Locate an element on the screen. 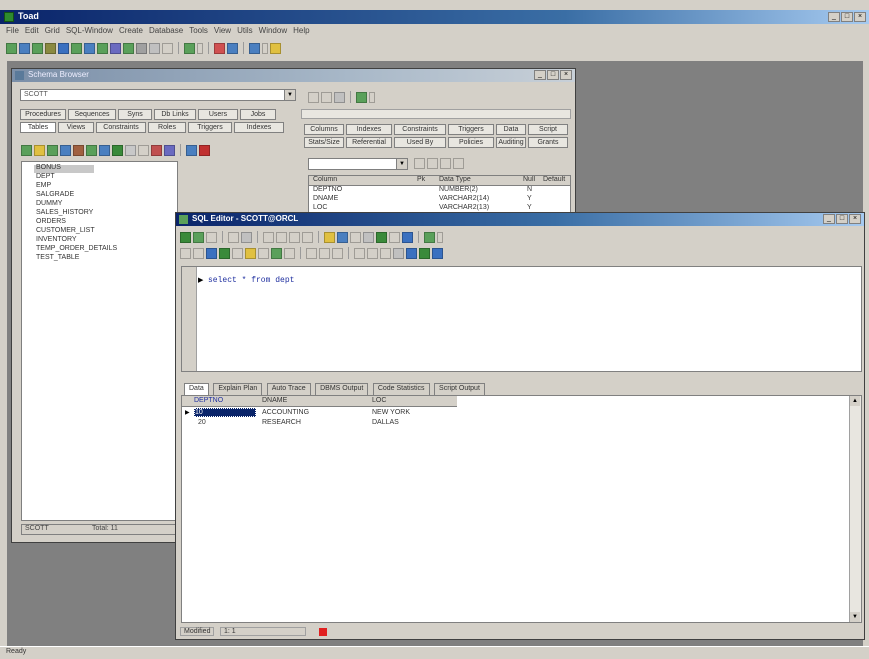 The height and width of the screenshot is (659, 869). sql-editor-area: ▶ select * from dept is located at coordinates (521, 319).